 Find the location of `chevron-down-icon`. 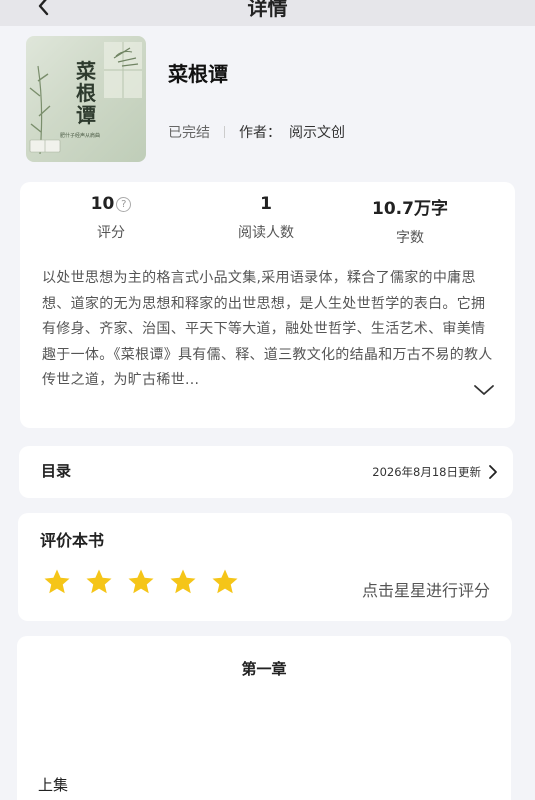

chevron-down-icon is located at coordinates (484, 390).